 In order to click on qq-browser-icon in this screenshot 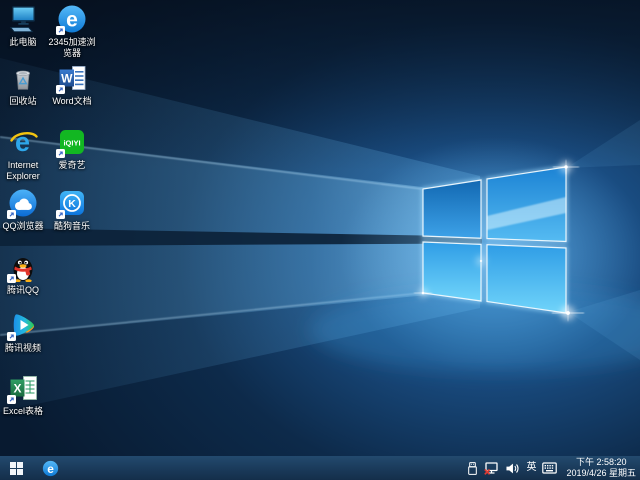, I will do `click(22, 203)`.